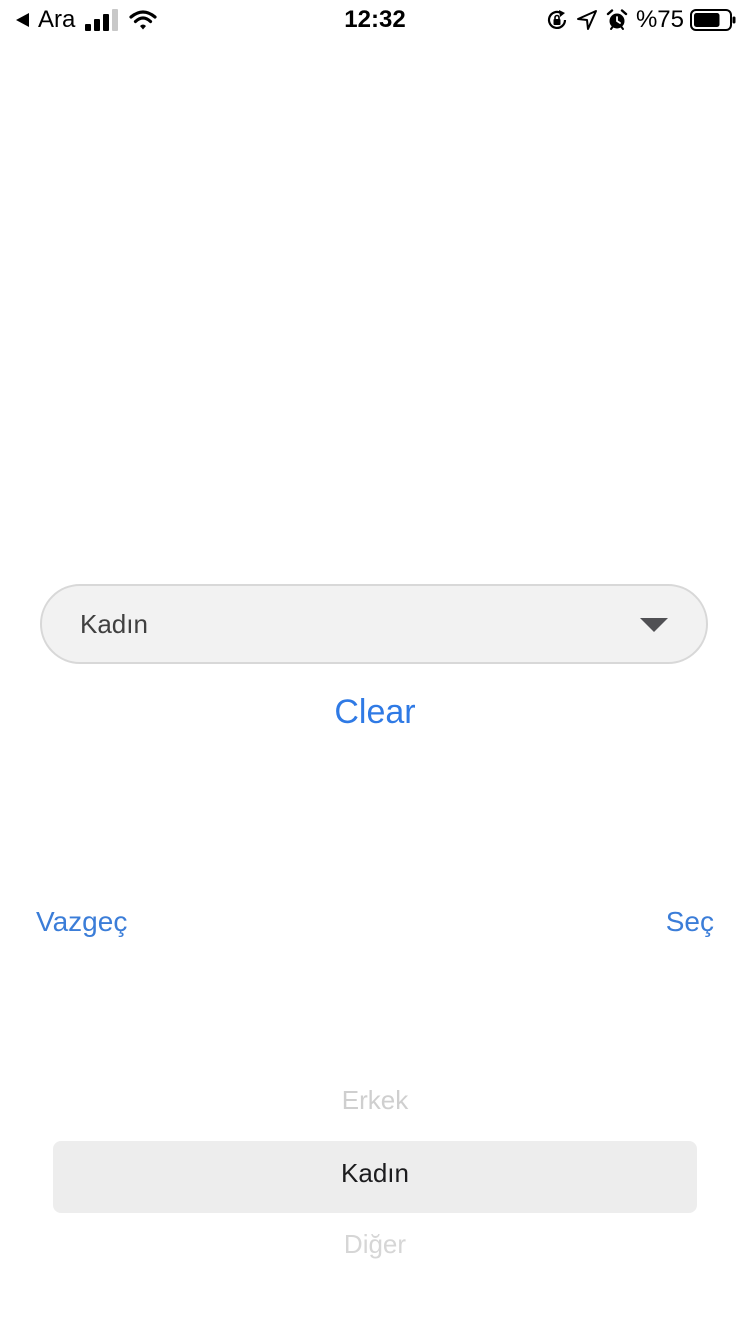  I want to click on picker-cancel-button: Vazgeç, so click(81, 922).